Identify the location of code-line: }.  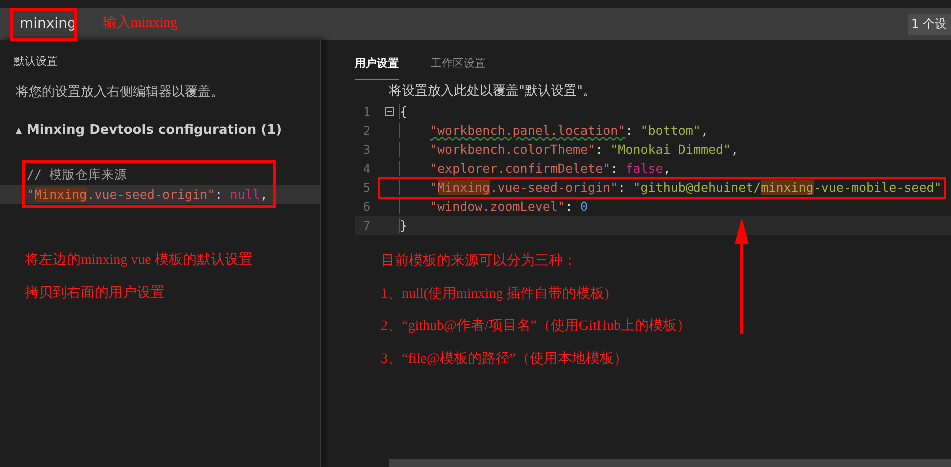
(403, 225).